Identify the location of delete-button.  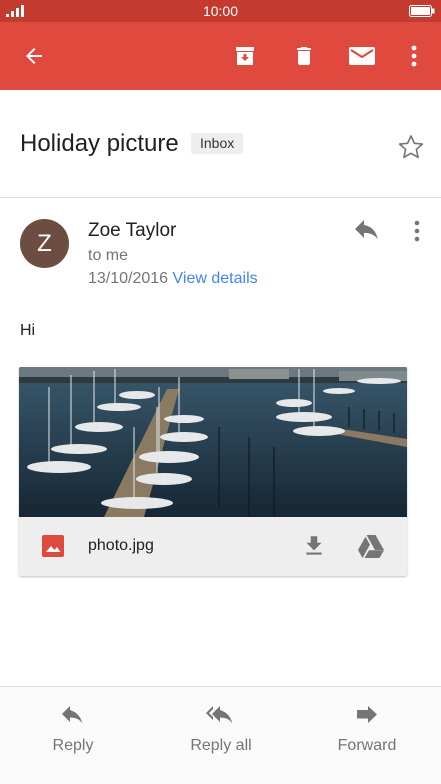
(304, 56).